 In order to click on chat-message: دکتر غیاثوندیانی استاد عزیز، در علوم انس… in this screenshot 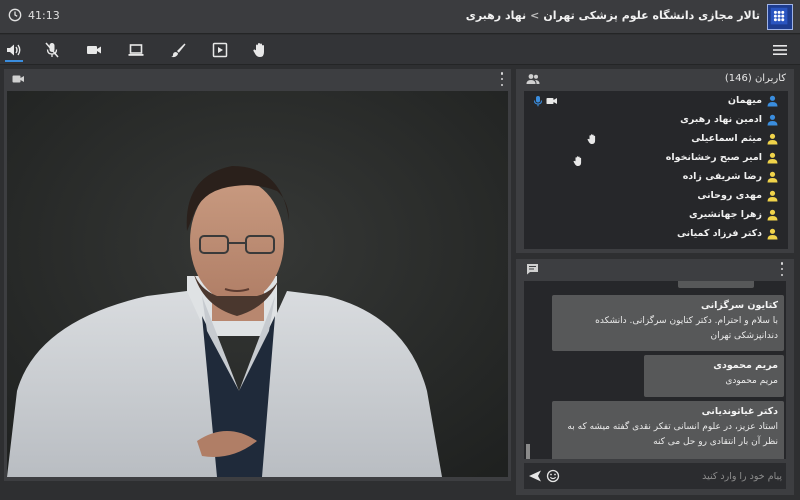, I will do `click(668, 430)`.